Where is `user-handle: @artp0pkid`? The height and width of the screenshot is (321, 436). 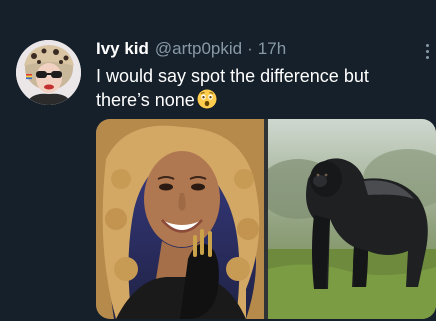 user-handle: @artp0pkid is located at coordinates (198, 49).